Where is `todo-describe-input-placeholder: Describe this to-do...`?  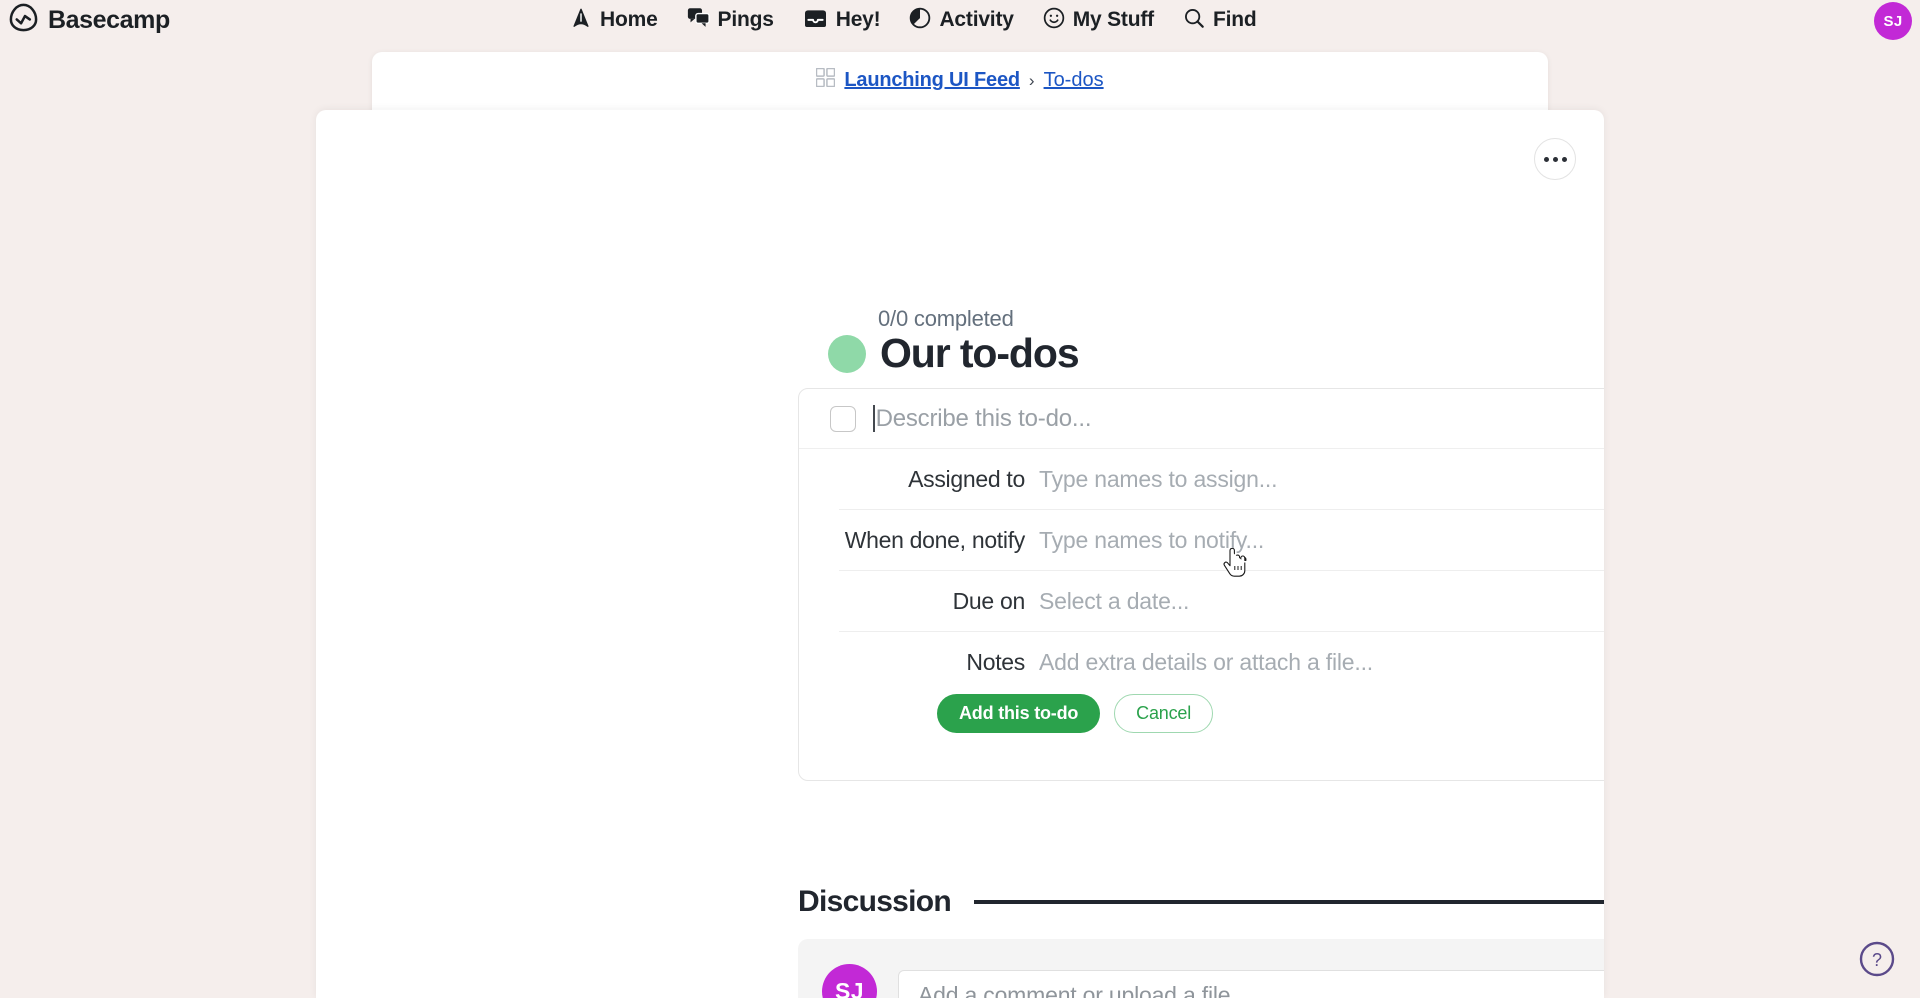 todo-describe-input-placeholder: Describe this to-do... is located at coordinates (984, 419).